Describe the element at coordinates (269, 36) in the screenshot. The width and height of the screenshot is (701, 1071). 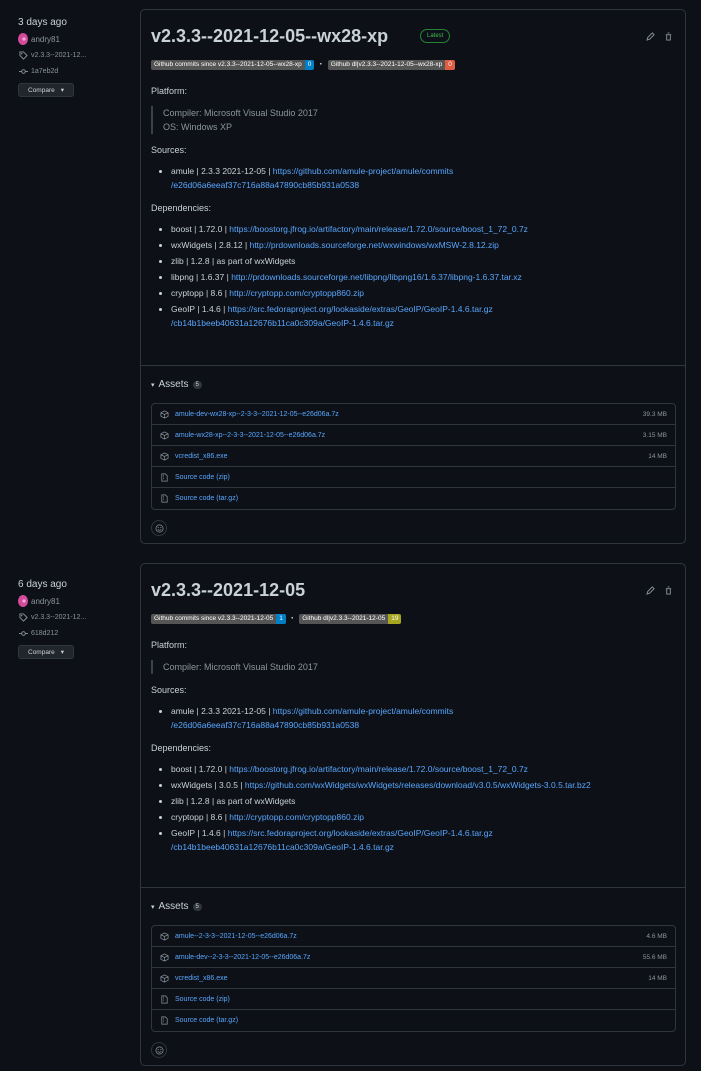
I see `release-title: v2.3.3--2021-12-05--wx28-xp` at that location.